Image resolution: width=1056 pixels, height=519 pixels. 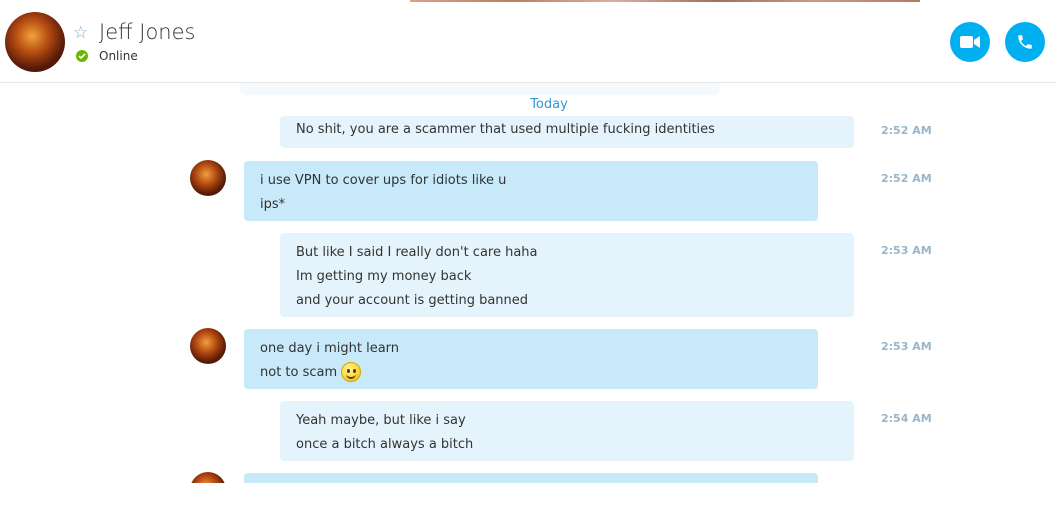 What do you see at coordinates (417, 252) in the screenshot?
I see `message-text: But like I said I really don't care haha` at bounding box center [417, 252].